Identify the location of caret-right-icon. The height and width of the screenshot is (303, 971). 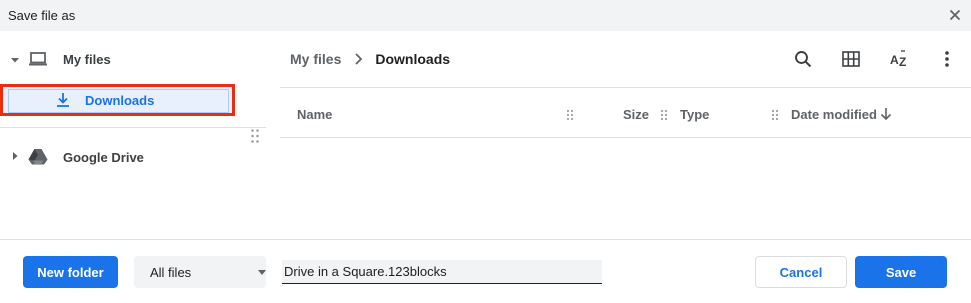
(15, 156).